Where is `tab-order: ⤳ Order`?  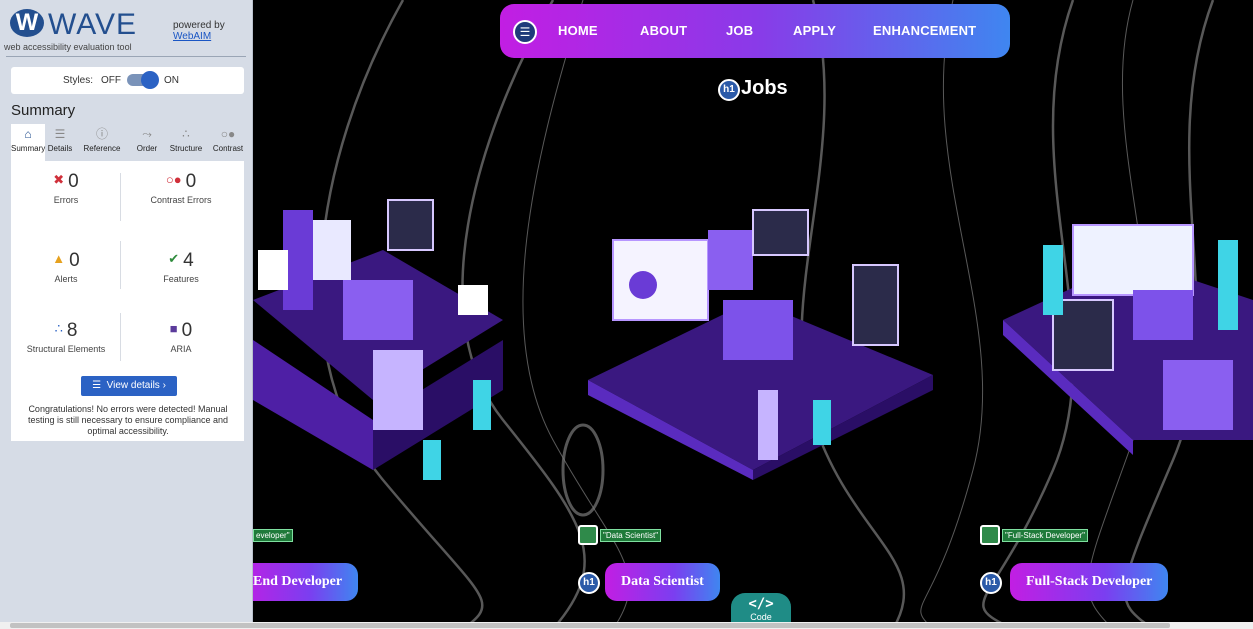 tab-order: ⤳ Order is located at coordinates (147, 142).